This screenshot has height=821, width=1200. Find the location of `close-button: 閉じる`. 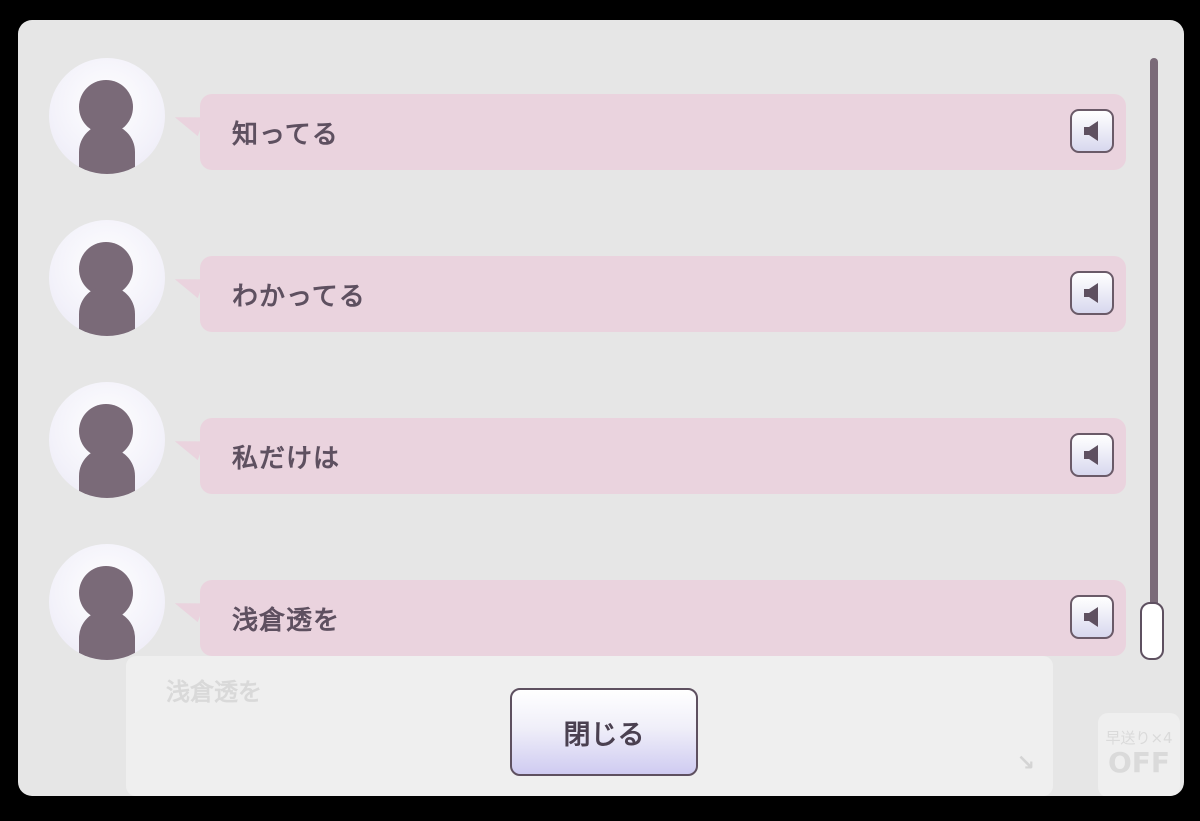

close-button: 閉じる is located at coordinates (604, 732).